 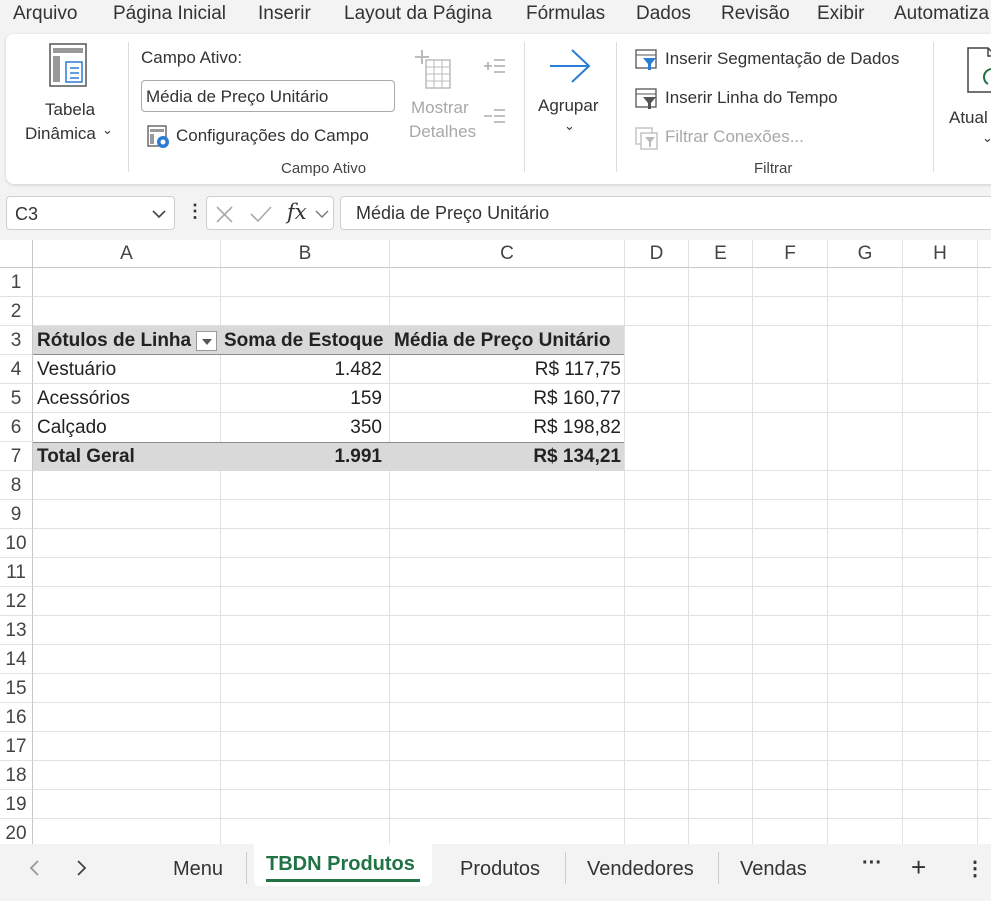 I want to click on sheet-tab-tbdn-produtos: TBDN Produtos, so click(x=340, y=864).